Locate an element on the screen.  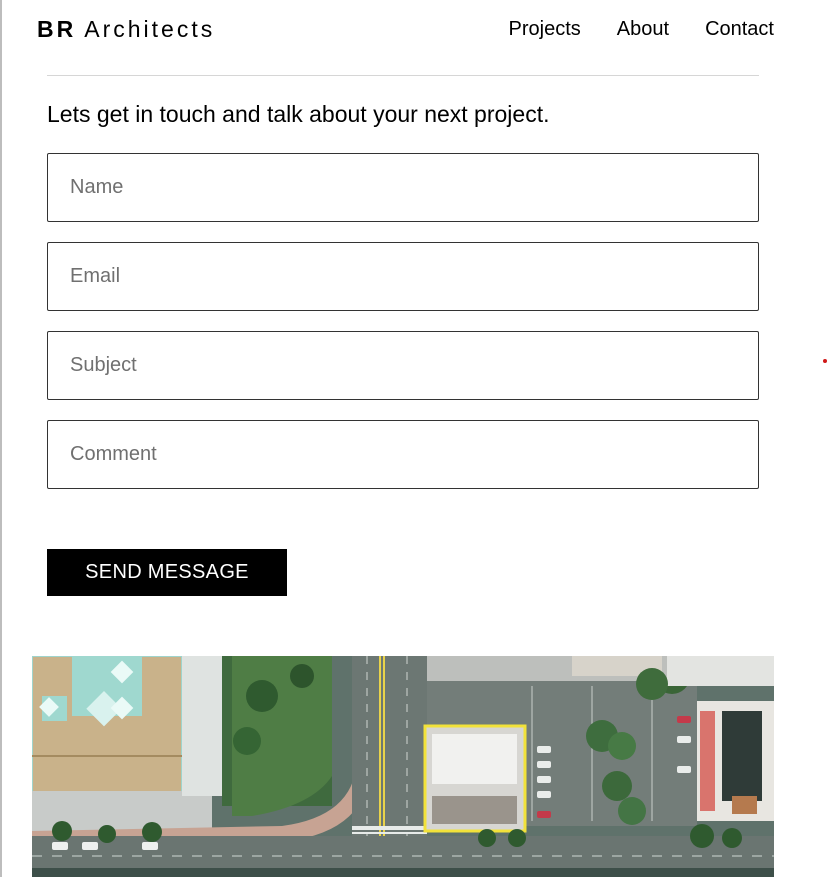
comment-input is located at coordinates (403, 454).